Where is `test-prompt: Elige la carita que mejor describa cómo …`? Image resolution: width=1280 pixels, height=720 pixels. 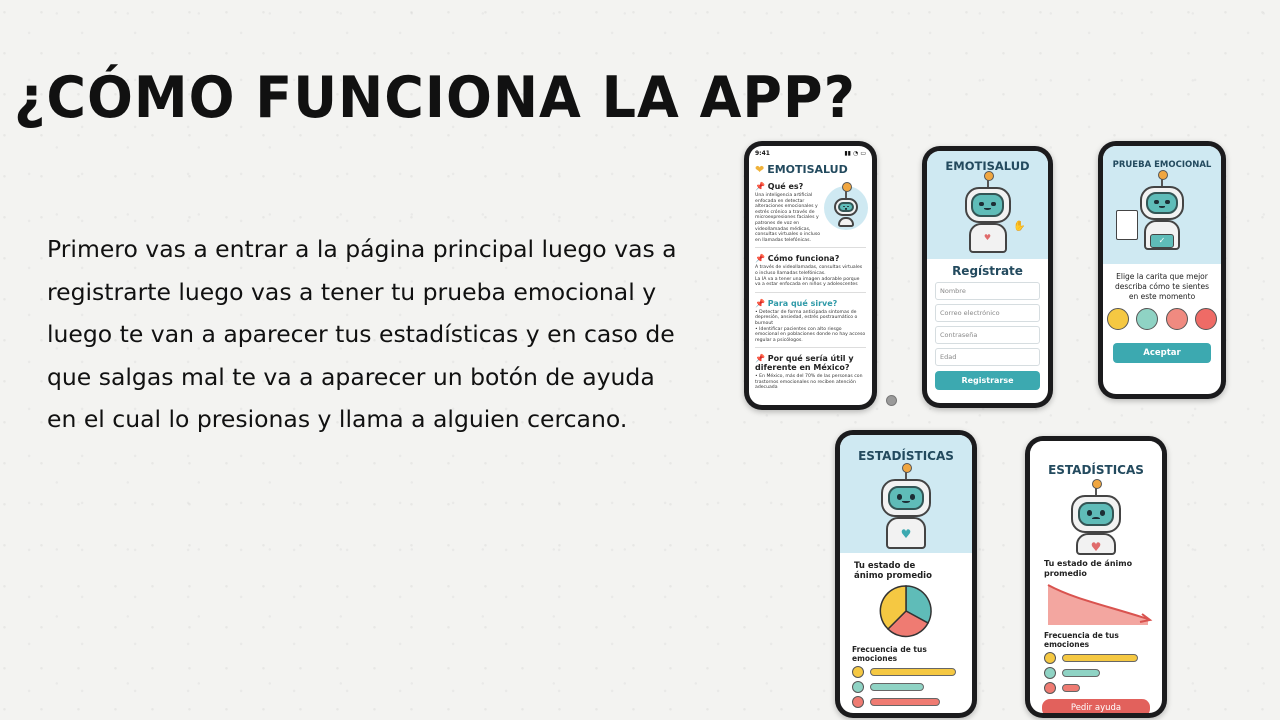
test-prompt: Elige la carita que mejor describa cómo … is located at coordinates (1162, 286).